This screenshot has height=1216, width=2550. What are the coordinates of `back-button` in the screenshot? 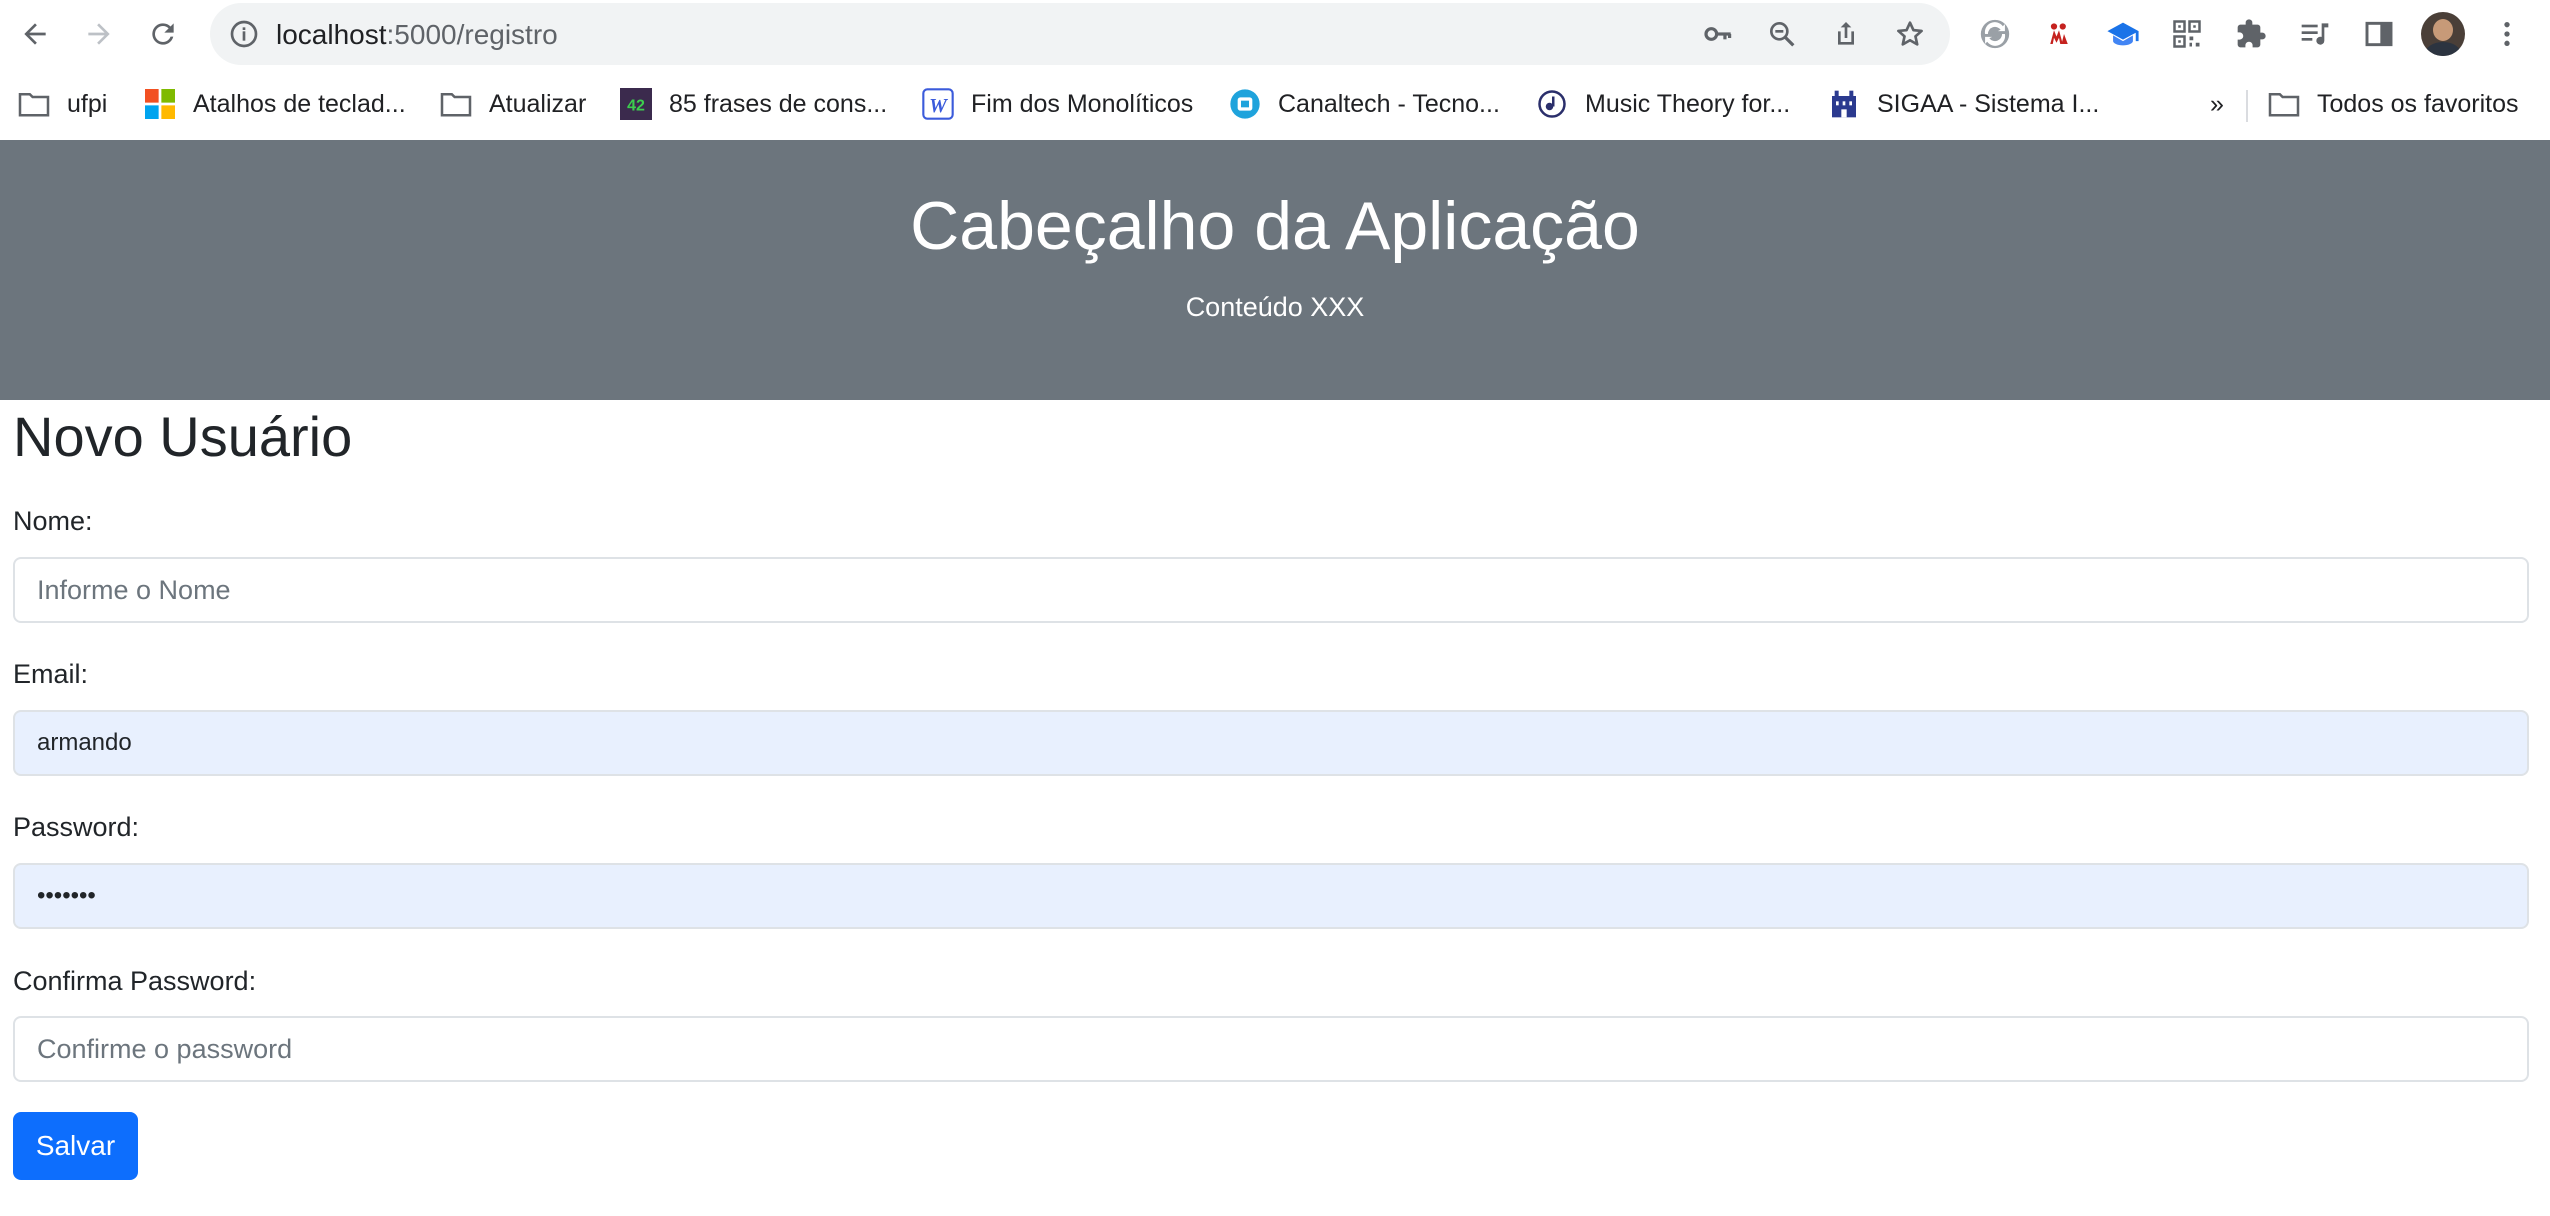 It's located at (35, 34).